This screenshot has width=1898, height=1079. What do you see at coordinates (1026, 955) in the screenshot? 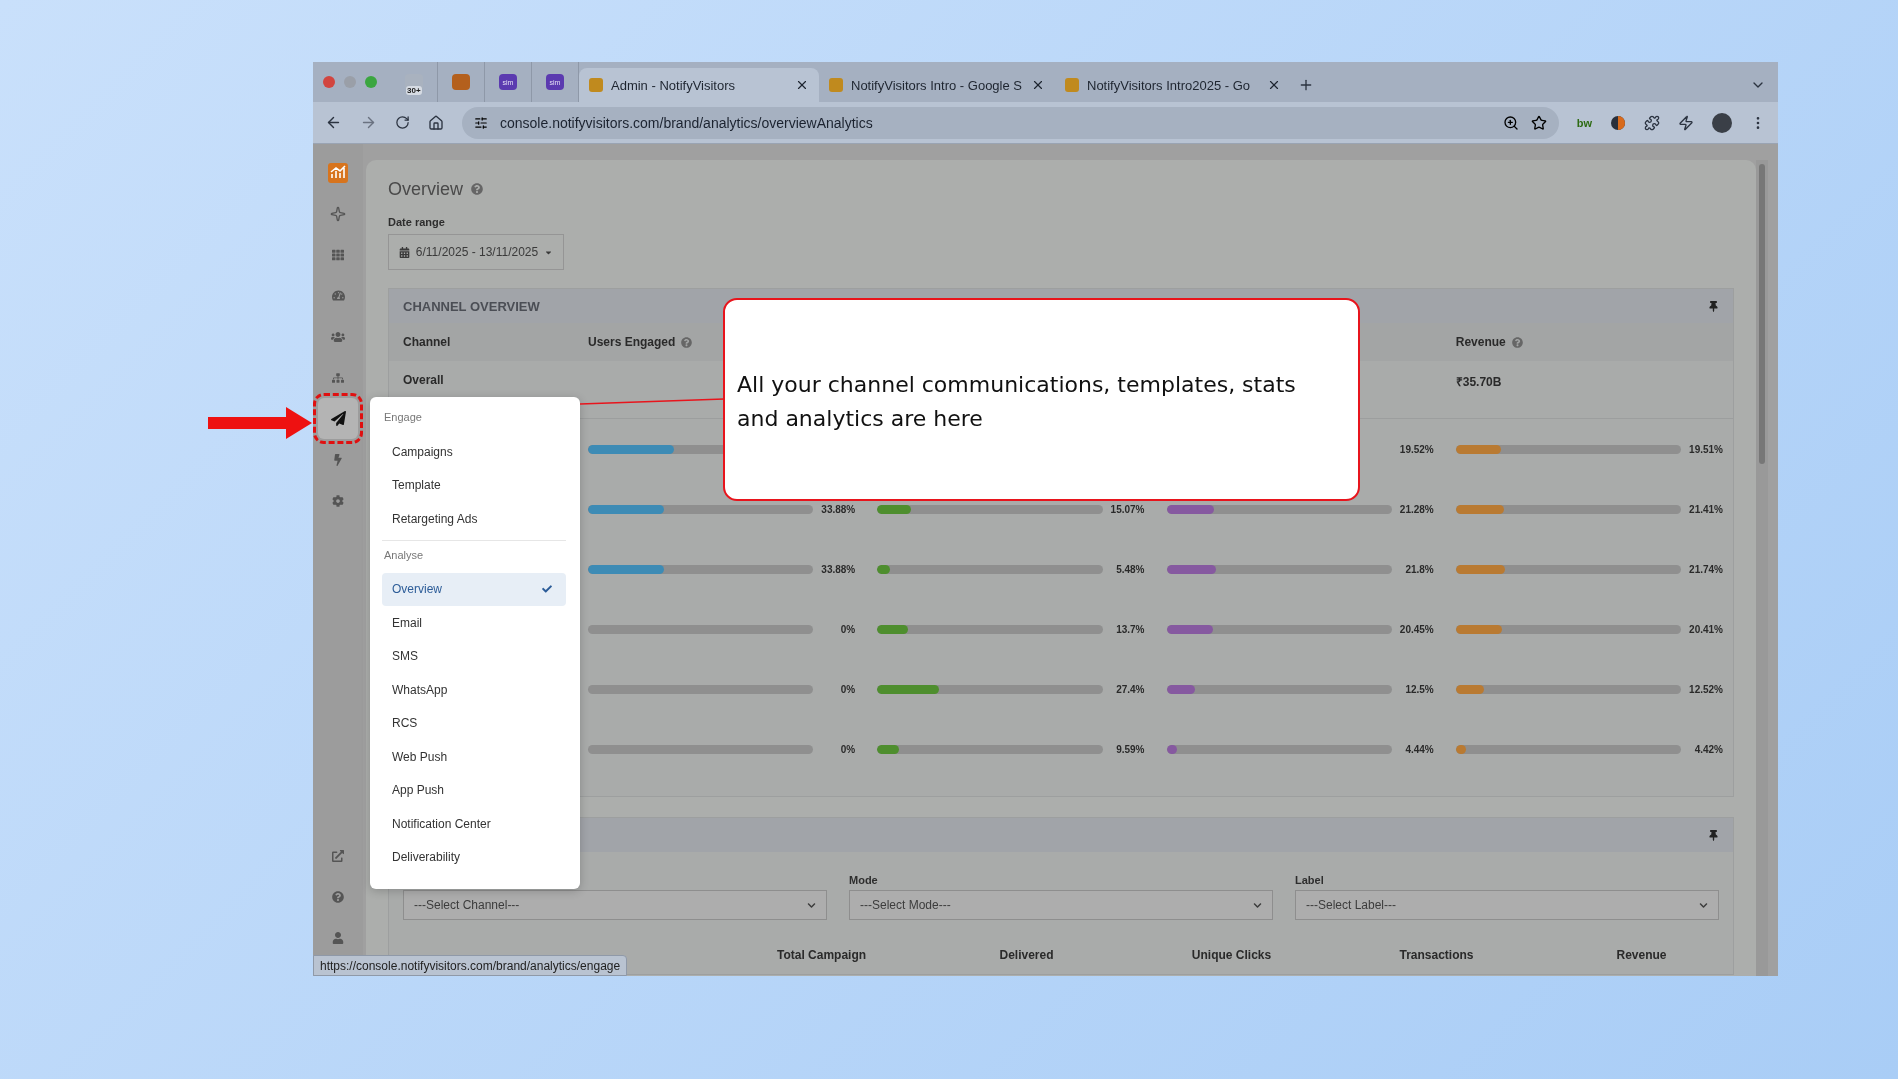
I see `column-header: Delivered` at bounding box center [1026, 955].